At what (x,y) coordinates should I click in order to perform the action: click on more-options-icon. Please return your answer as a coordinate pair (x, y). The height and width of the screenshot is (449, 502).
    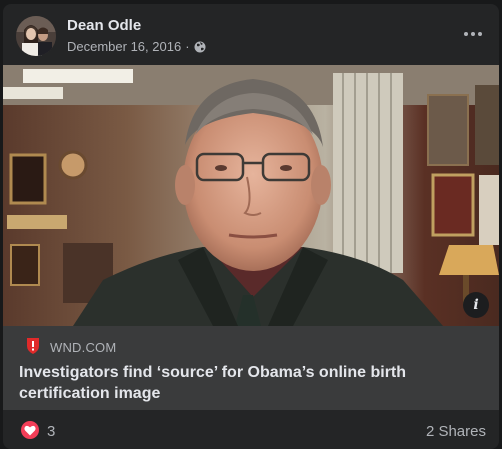
    Looking at the image, I should click on (473, 34).